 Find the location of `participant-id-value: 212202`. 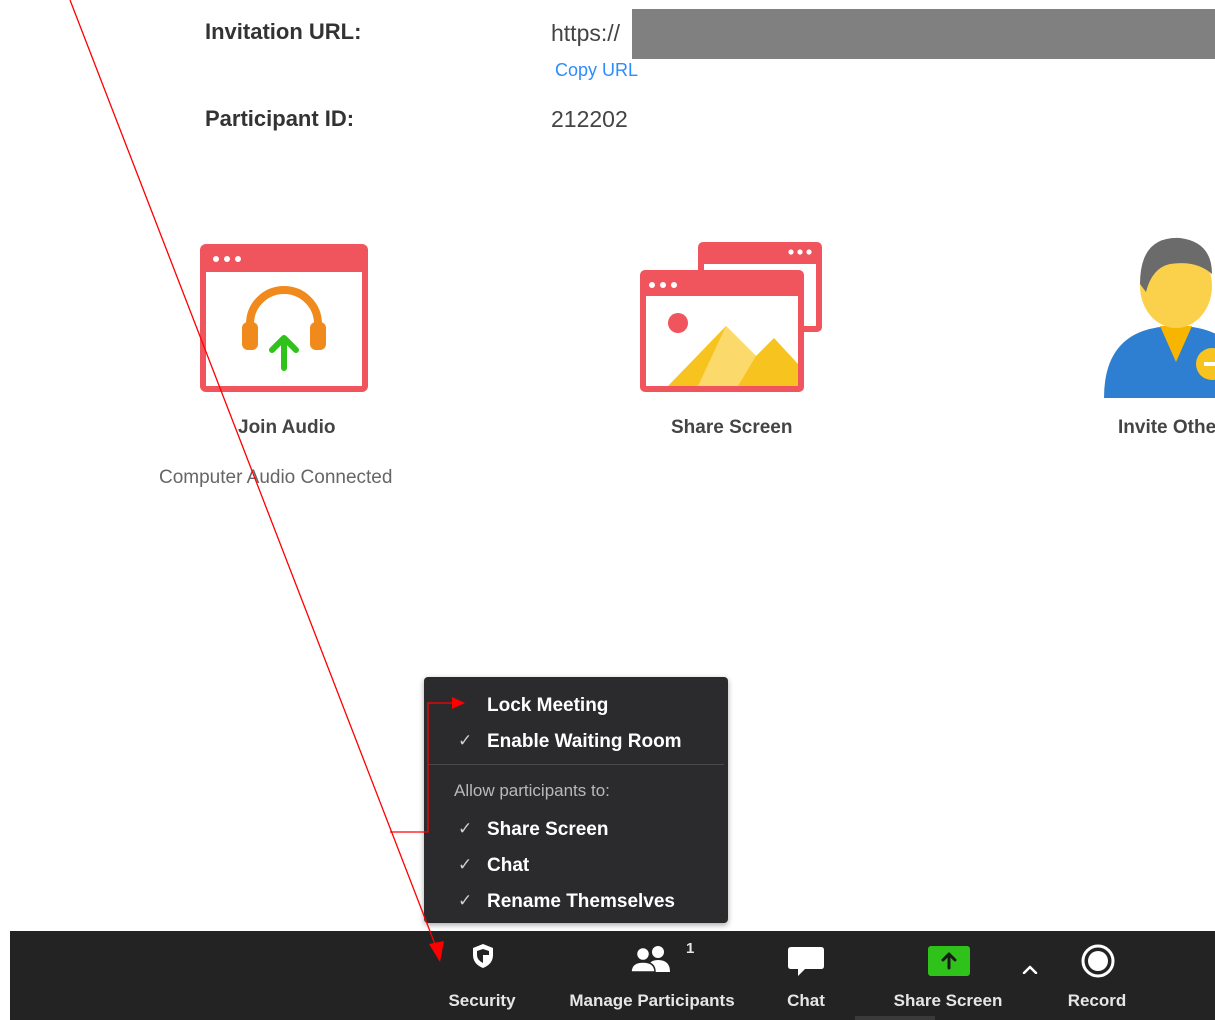

participant-id-value: 212202 is located at coordinates (589, 119).